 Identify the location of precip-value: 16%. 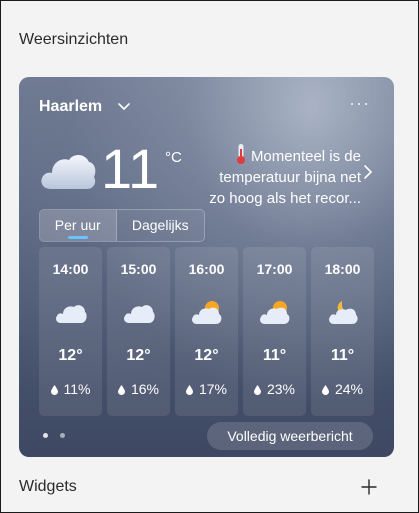
(145, 389).